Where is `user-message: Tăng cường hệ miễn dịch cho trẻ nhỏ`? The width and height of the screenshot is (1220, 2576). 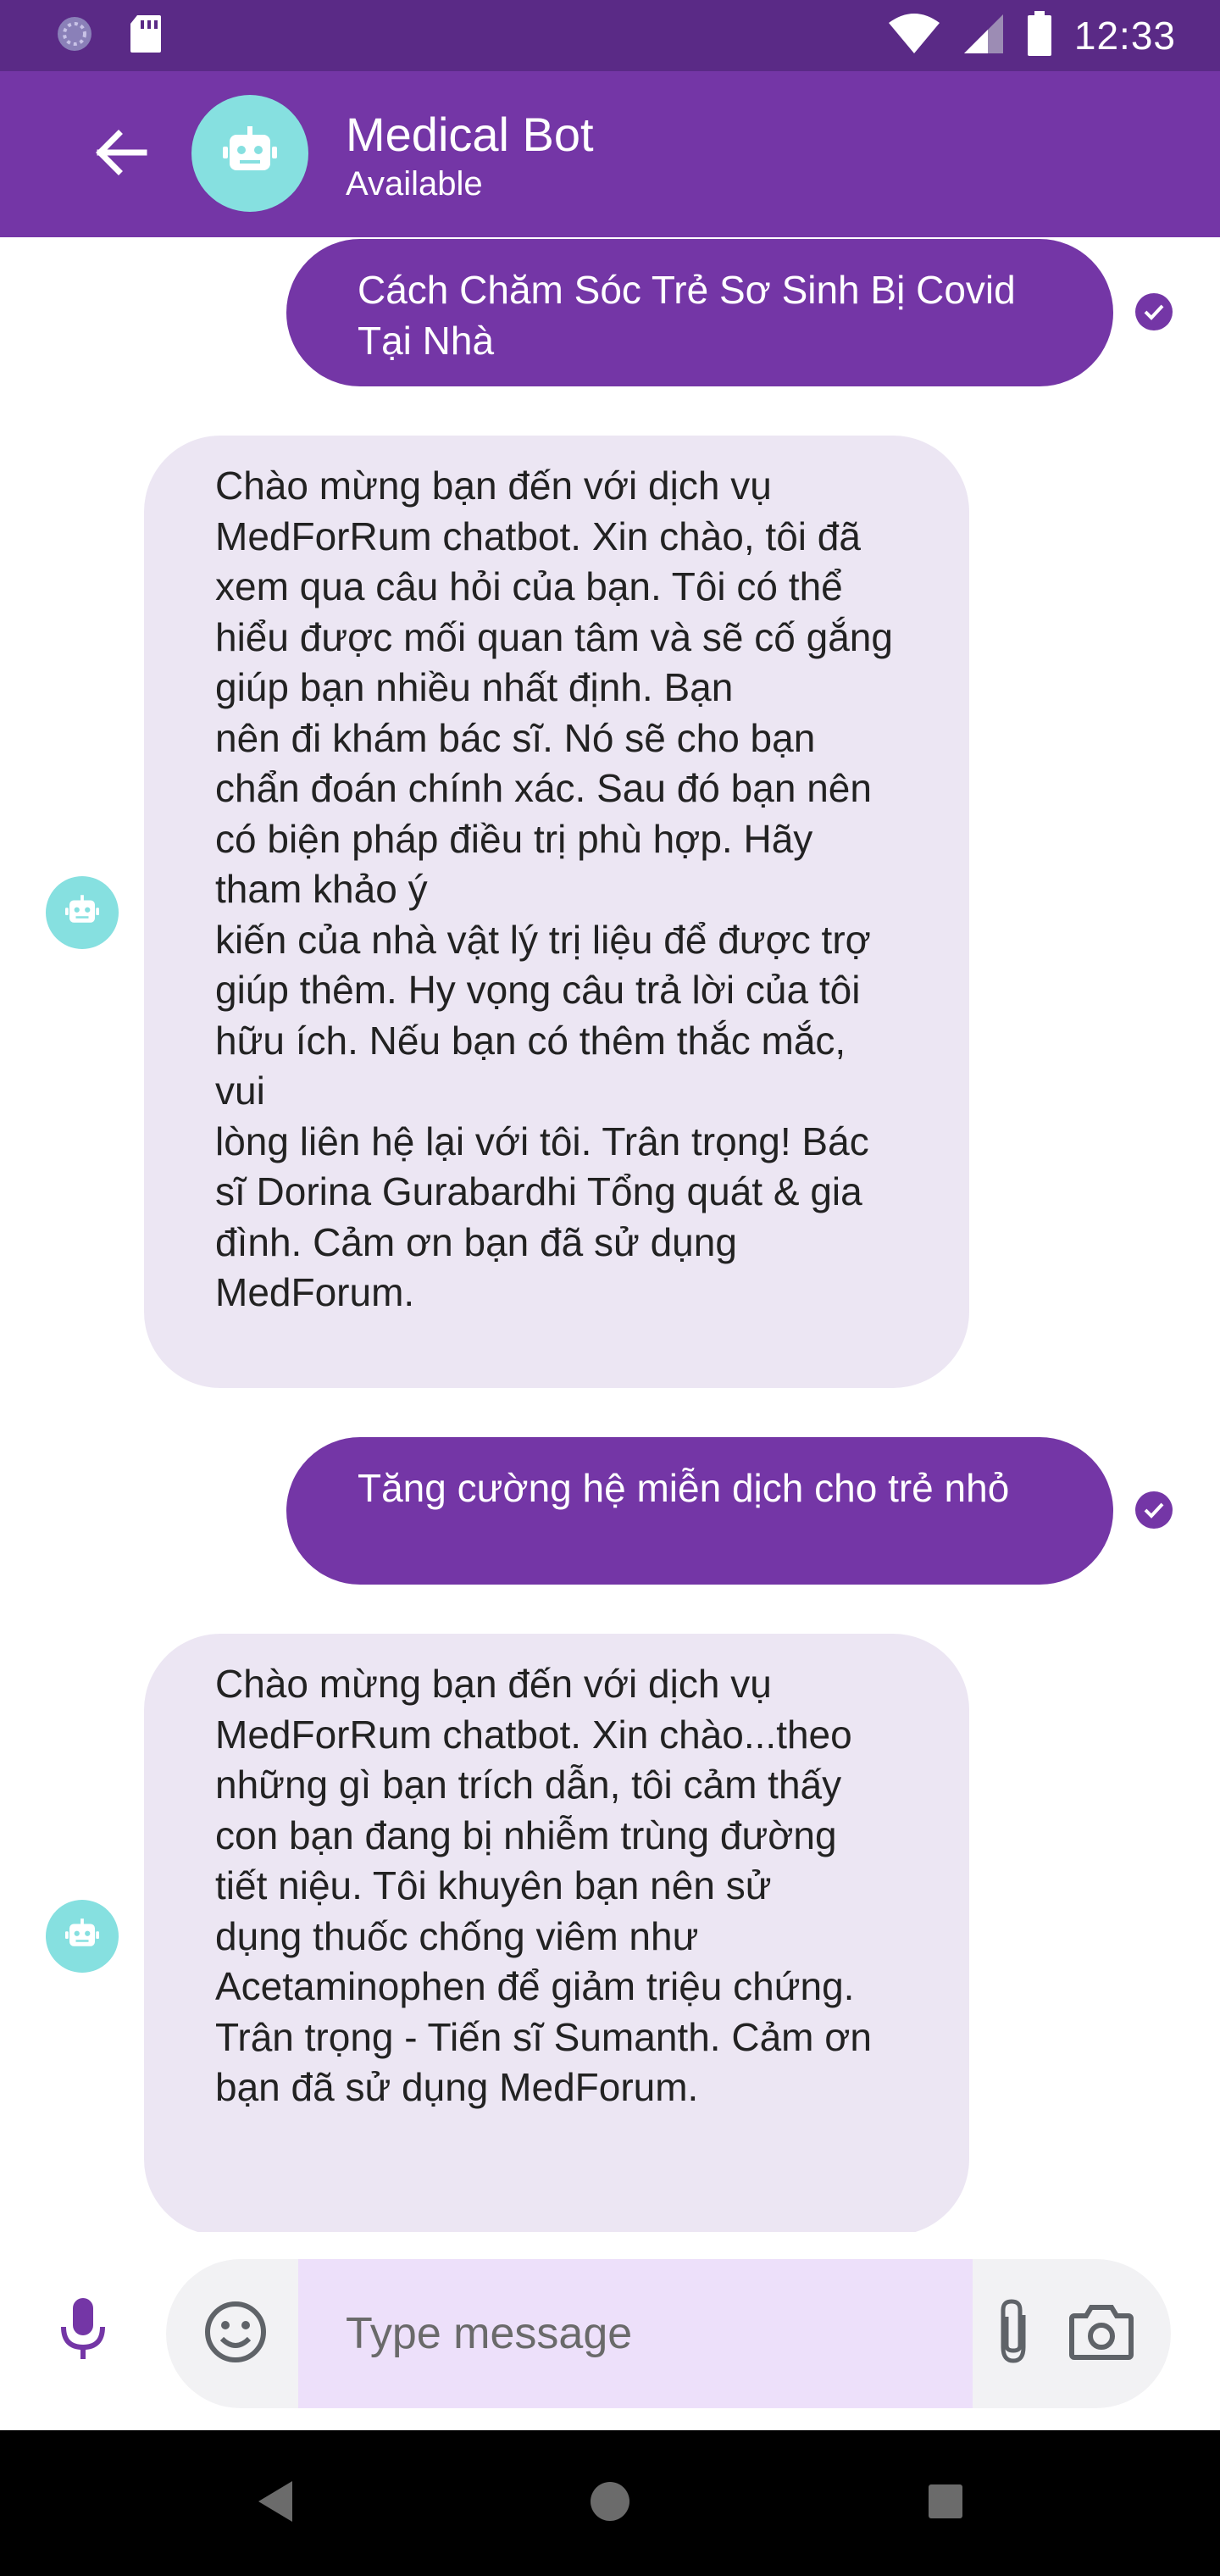 user-message: Tăng cường hệ miễn dịch cho trẻ nhỏ is located at coordinates (699, 1511).